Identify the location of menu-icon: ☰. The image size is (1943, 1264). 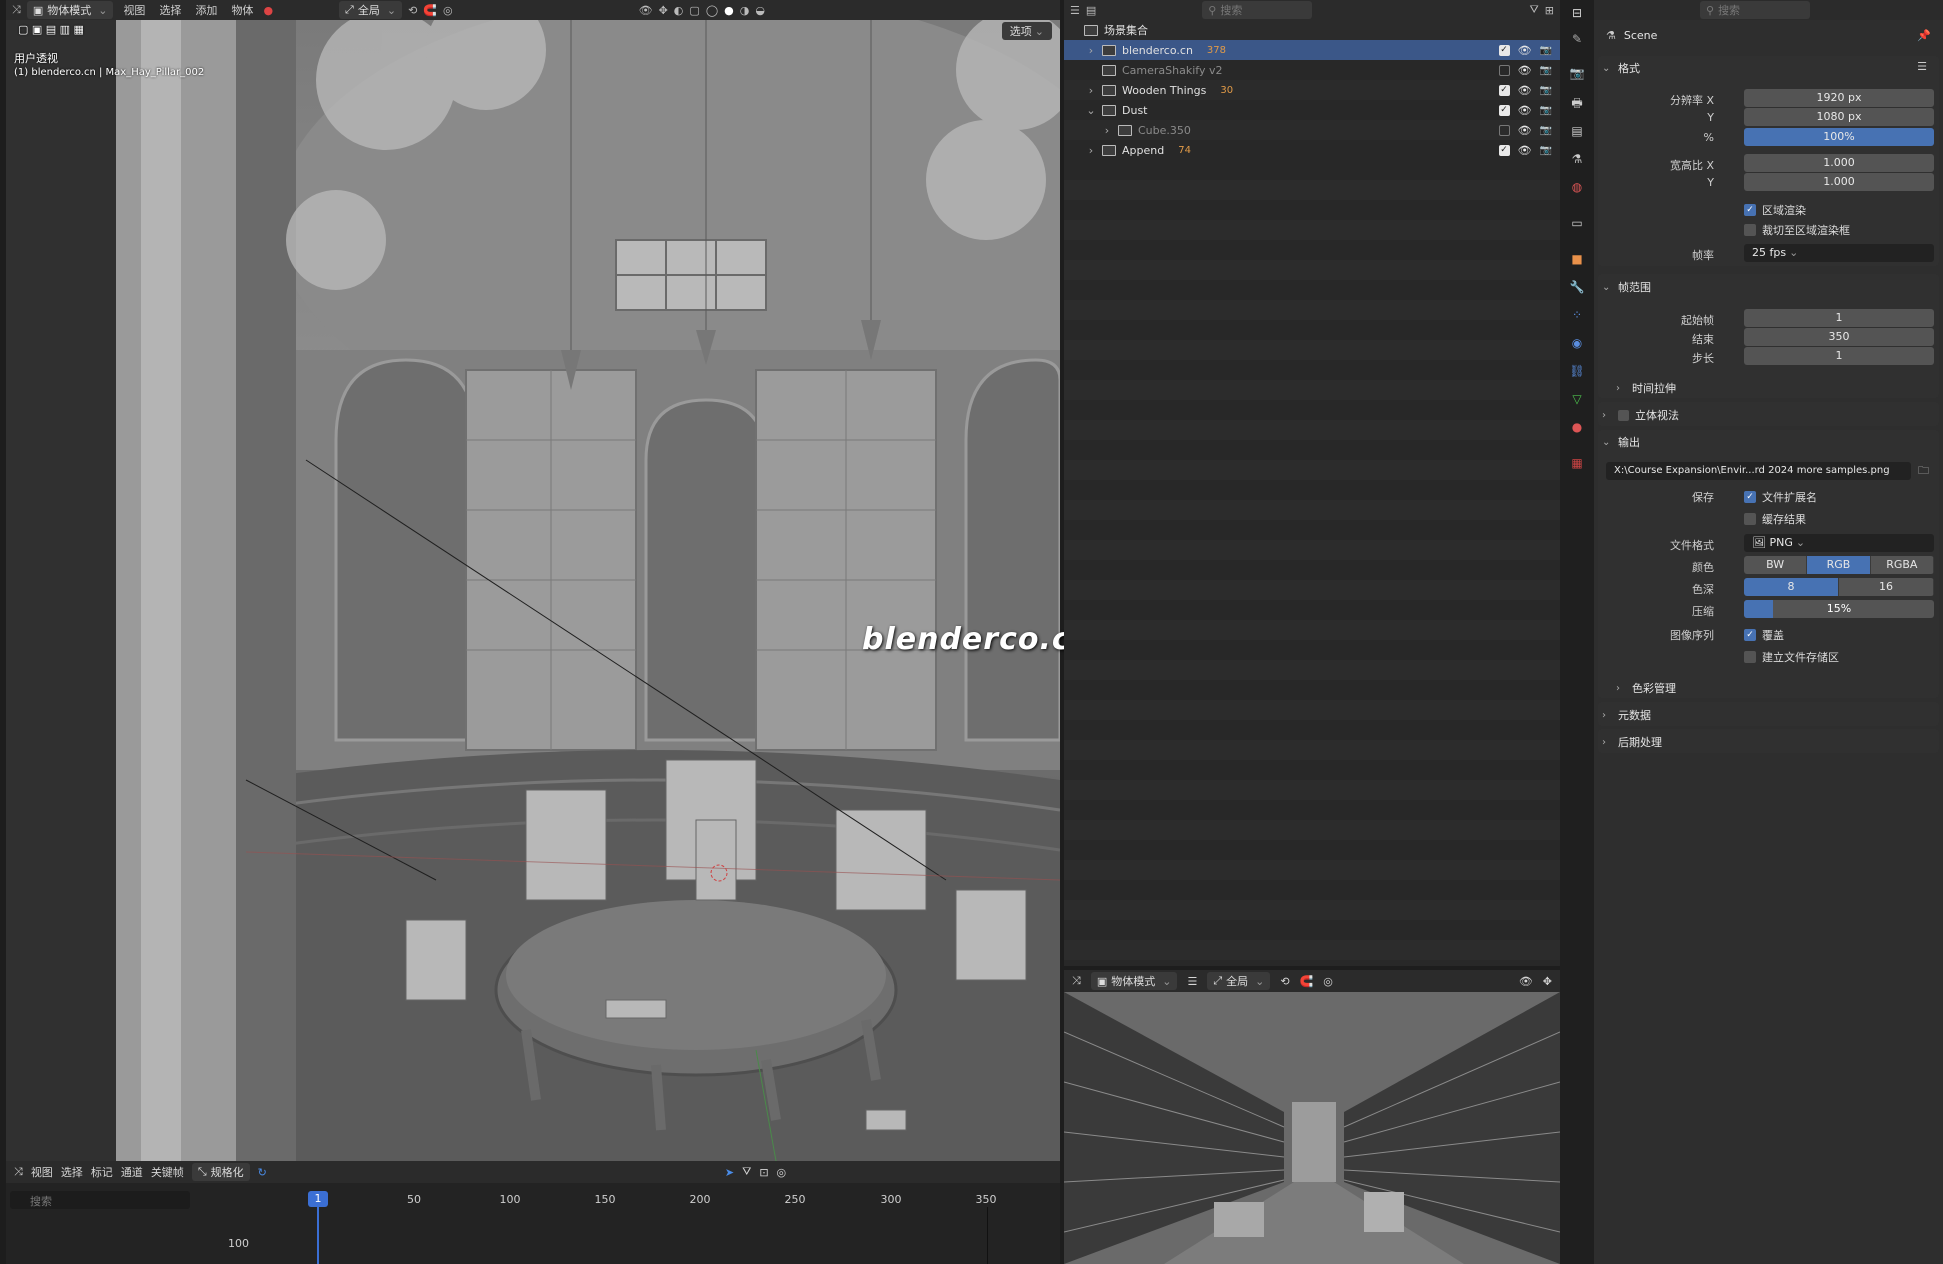
(1192, 981).